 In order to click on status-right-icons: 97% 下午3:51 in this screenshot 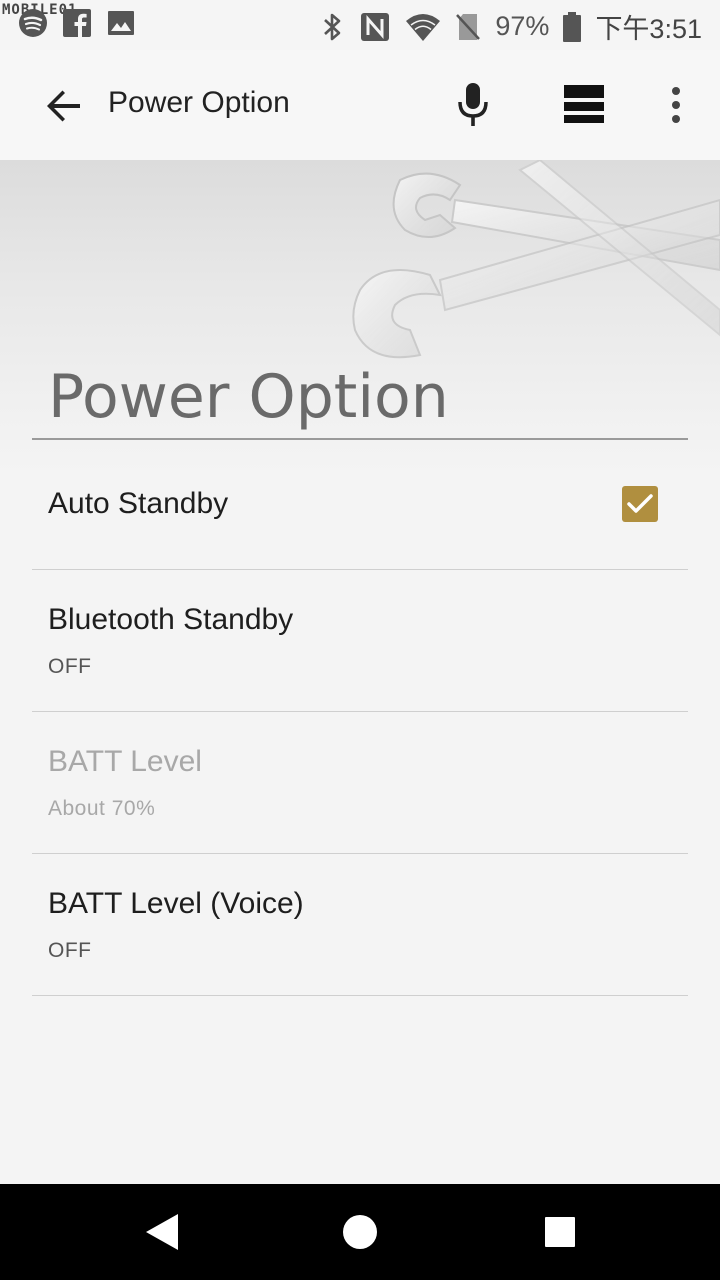, I will do `click(510, 26)`.